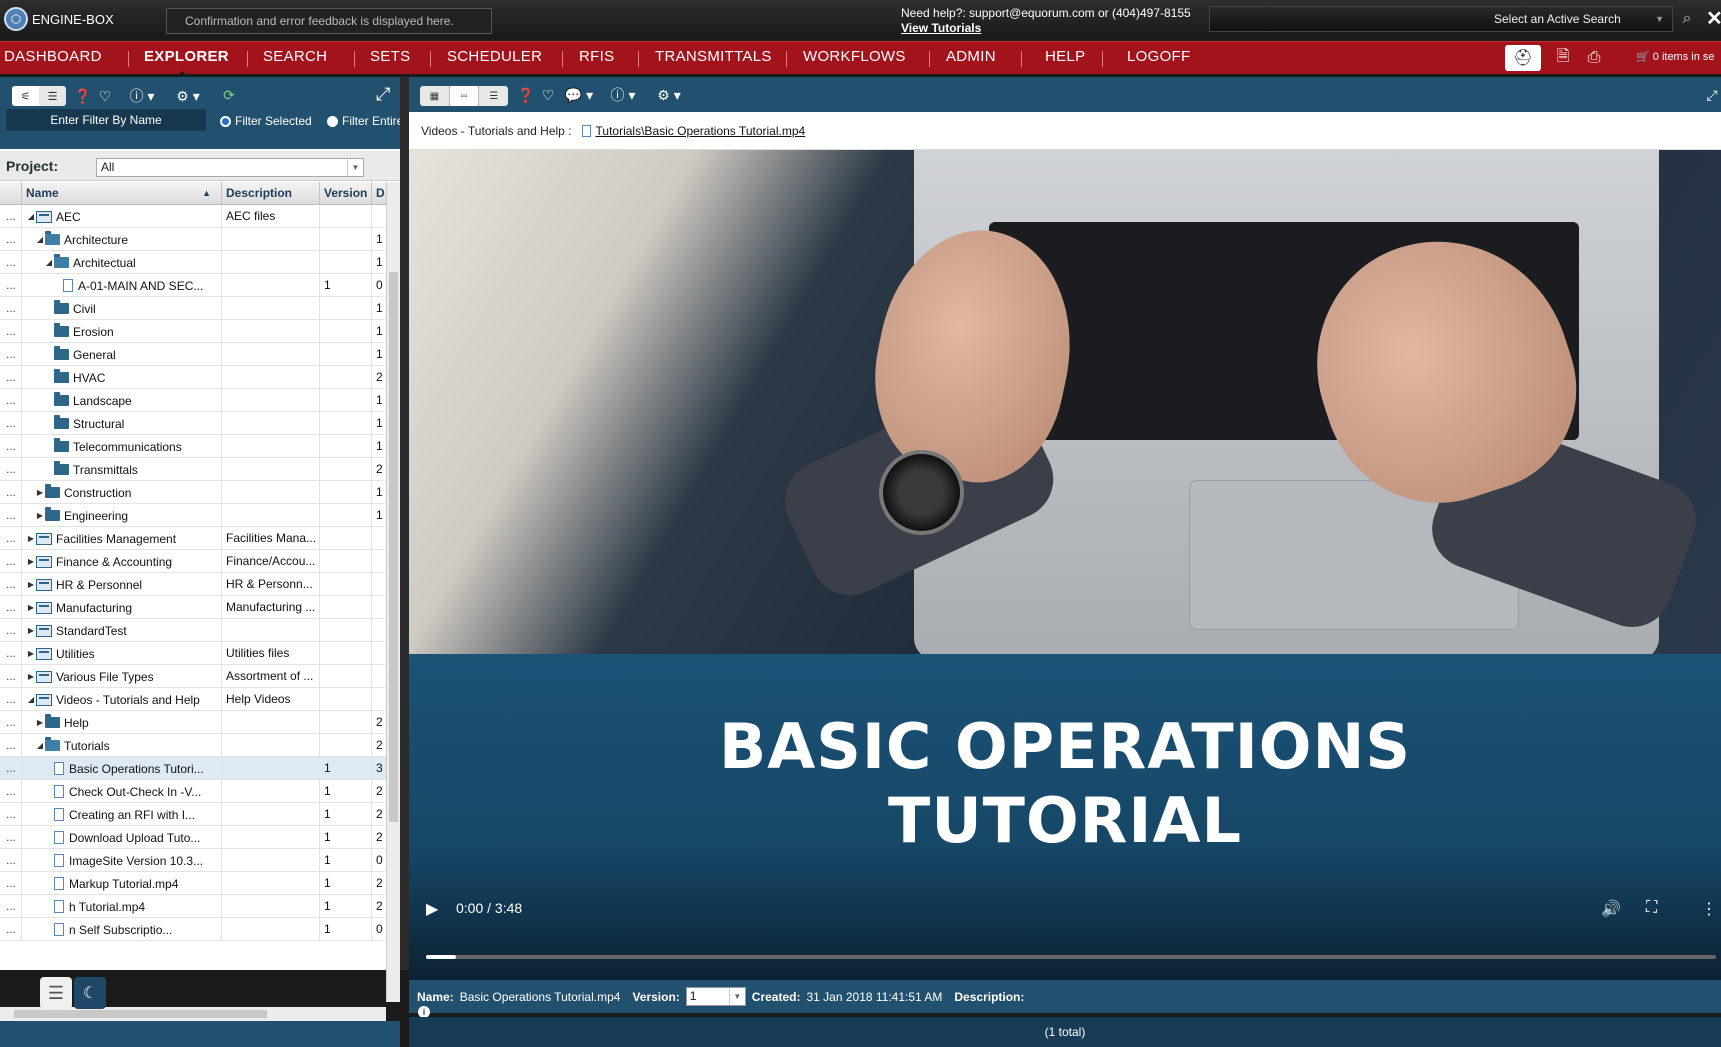 The width and height of the screenshot is (1721, 1047). Describe the element at coordinates (295, 56) in the screenshot. I see `nav-search: SEARCH` at that location.